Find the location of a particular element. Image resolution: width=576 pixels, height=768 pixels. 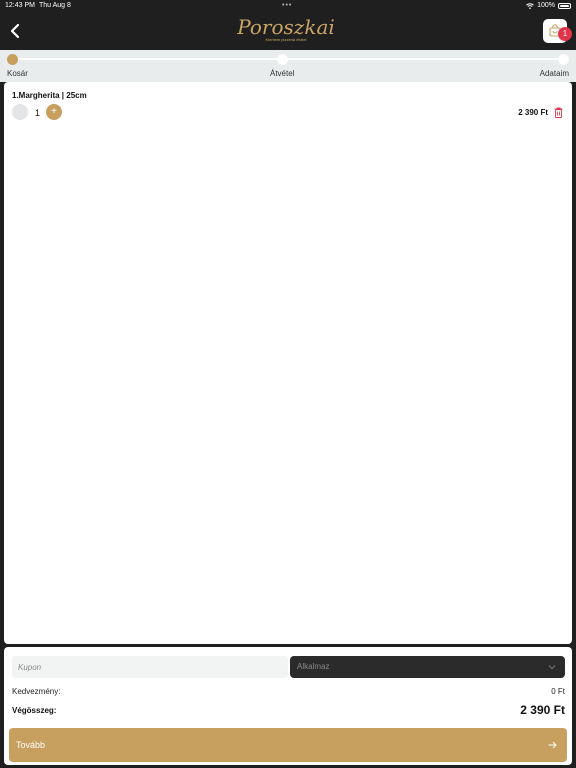

discount-value: 0 Ft is located at coordinates (558, 691).